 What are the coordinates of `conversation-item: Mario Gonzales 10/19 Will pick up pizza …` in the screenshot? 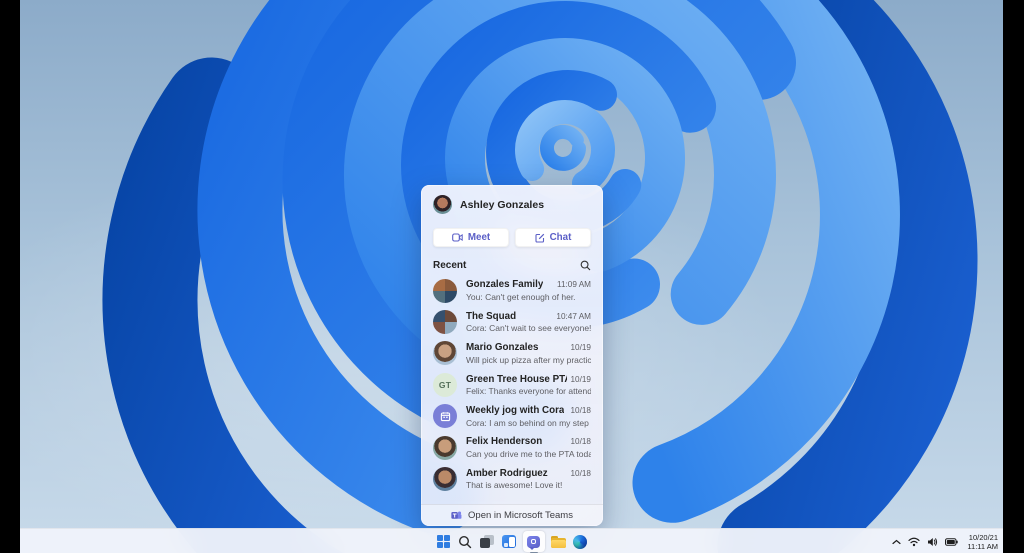 It's located at (512, 353).